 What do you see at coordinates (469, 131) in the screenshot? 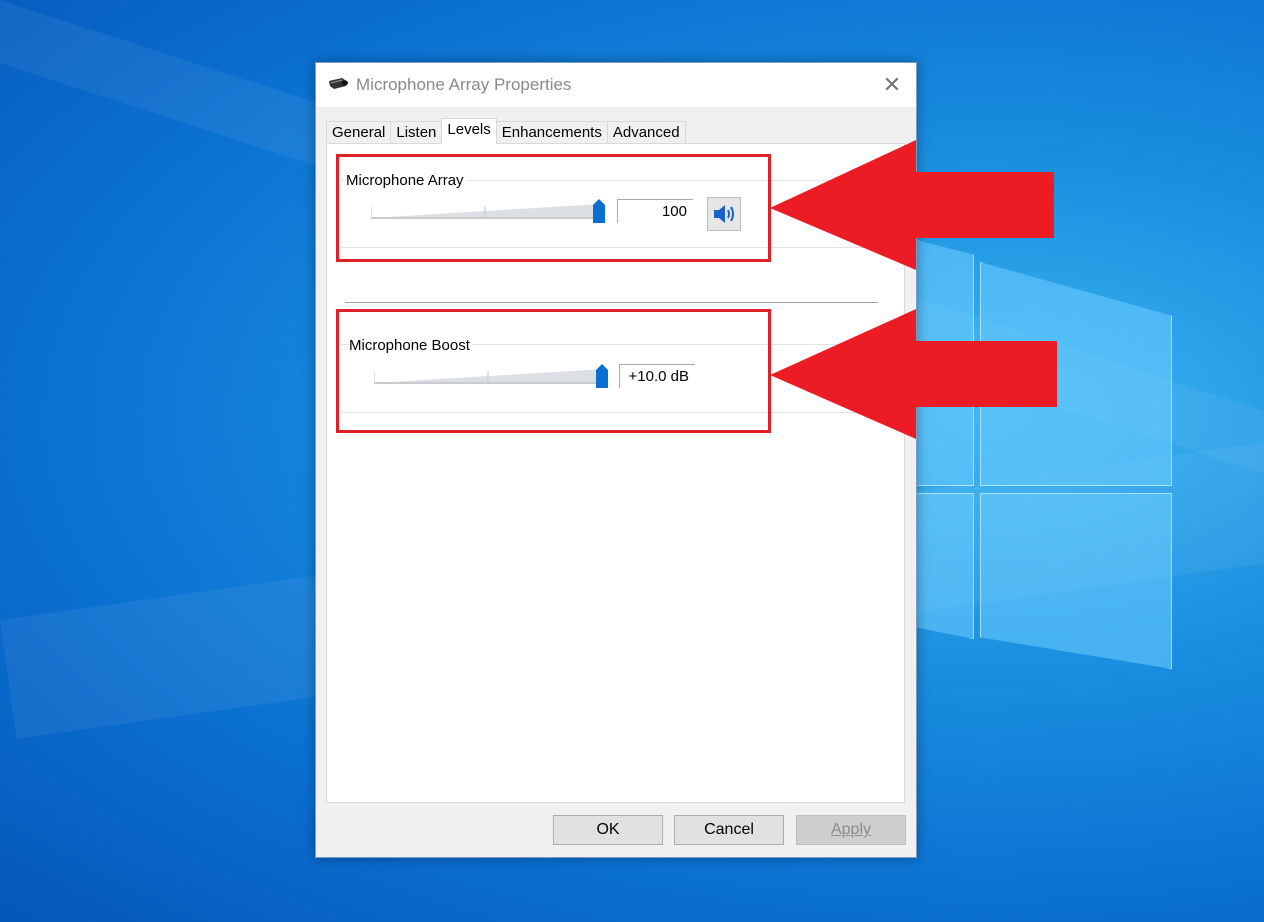
I see `tab-levels: Levels` at bounding box center [469, 131].